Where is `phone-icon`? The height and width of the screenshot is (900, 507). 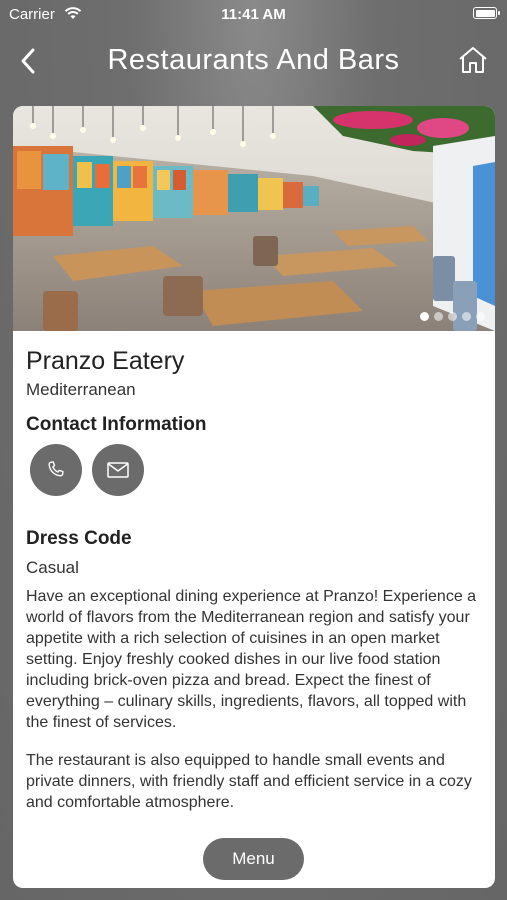
phone-icon is located at coordinates (56, 469).